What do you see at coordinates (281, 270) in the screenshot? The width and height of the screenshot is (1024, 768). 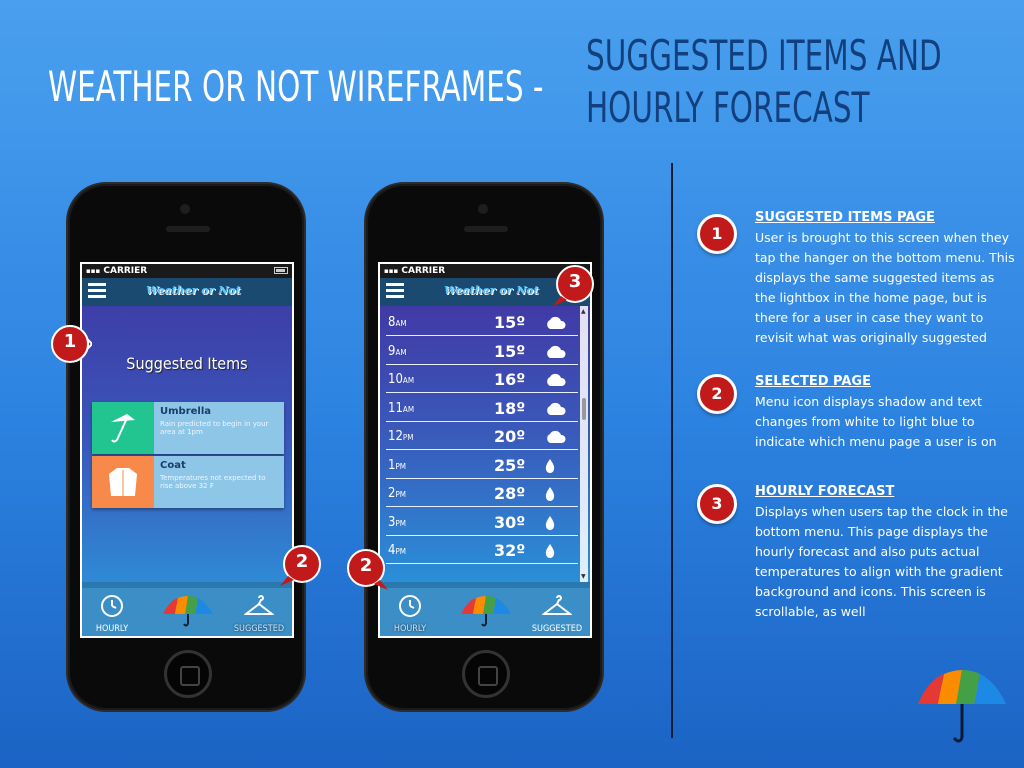 I see `battery-icon` at bounding box center [281, 270].